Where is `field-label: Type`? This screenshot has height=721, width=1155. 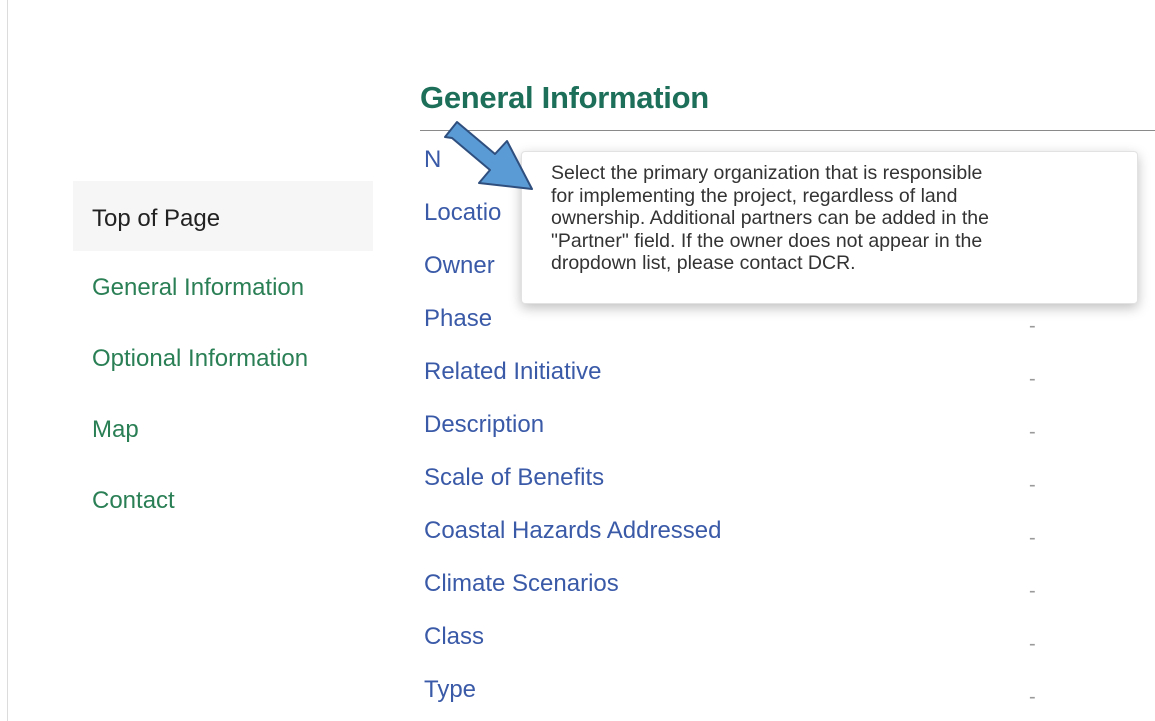 field-label: Type is located at coordinates (450, 690).